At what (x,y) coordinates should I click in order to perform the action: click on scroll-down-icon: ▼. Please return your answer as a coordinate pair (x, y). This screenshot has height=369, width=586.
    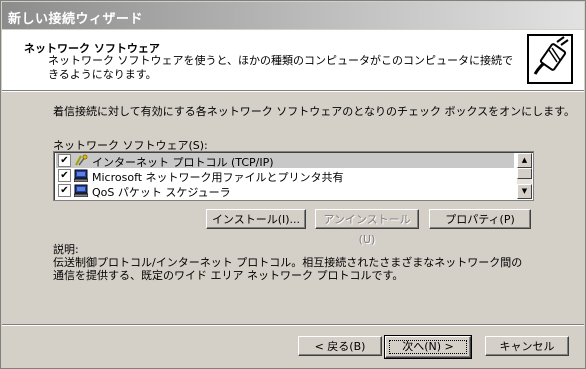
    Looking at the image, I should click on (524, 191).